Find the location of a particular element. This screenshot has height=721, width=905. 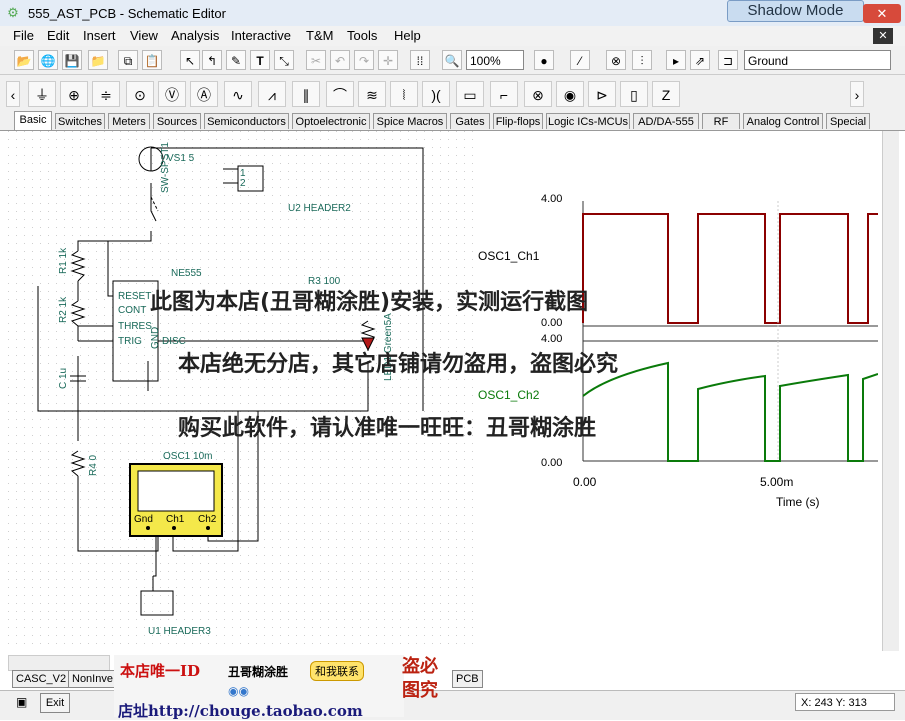

menu-help: Help is located at coordinates (407, 35).